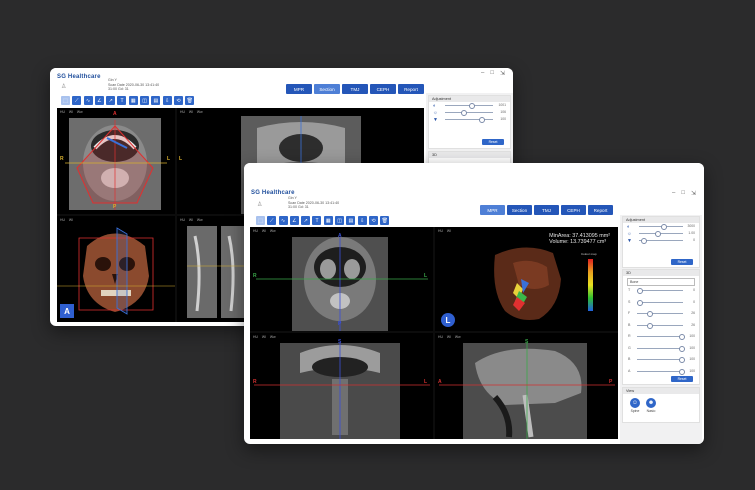 The height and width of the screenshot is (490, 755). Describe the element at coordinates (661, 339) in the screenshot. I see `slider-row: R 100` at that location.